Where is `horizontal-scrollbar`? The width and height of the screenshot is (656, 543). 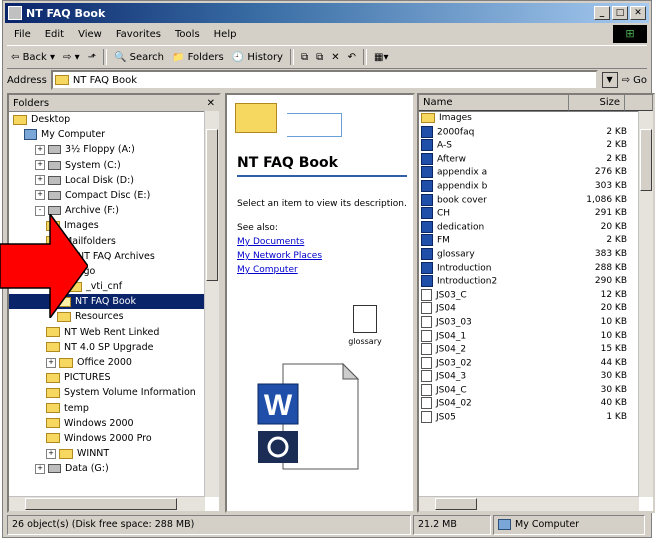 horizontal-scrollbar is located at coordinates (107, 503).